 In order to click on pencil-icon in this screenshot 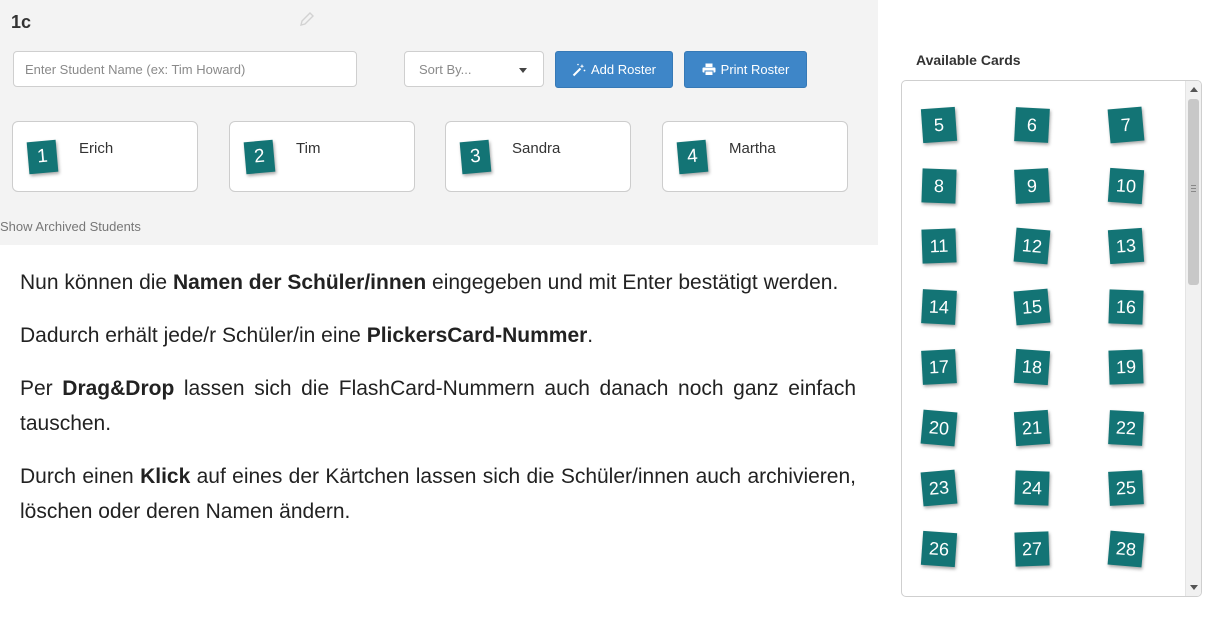, I will do `click(307, 19)`.